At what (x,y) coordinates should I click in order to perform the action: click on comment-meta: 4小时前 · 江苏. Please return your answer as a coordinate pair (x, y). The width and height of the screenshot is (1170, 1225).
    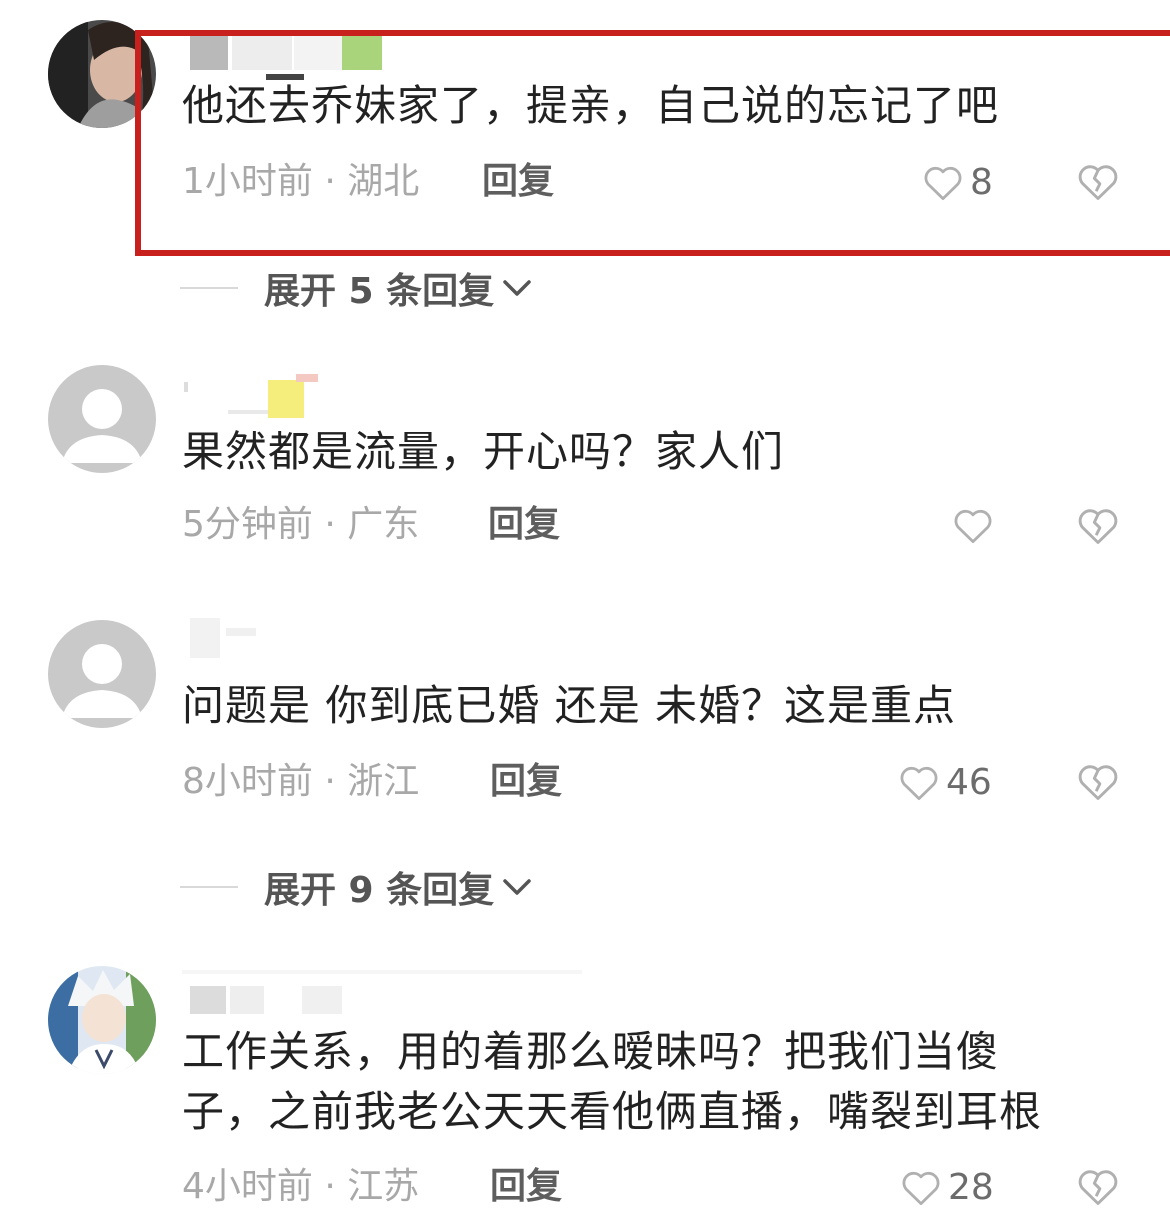
    Looking at the image, I should click on (301, 1186).